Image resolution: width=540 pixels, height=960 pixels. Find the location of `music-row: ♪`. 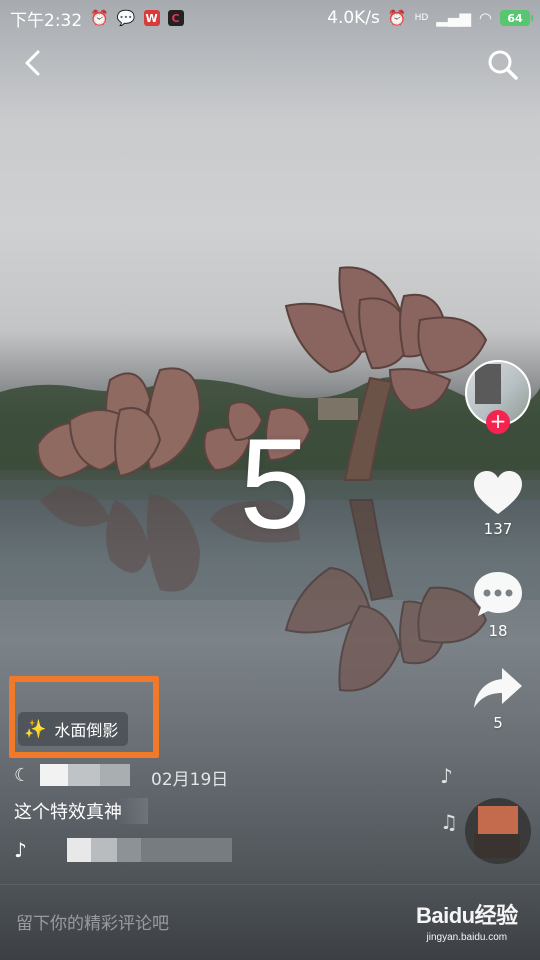

music-row: ♪ is located at coordinates (123, 850).